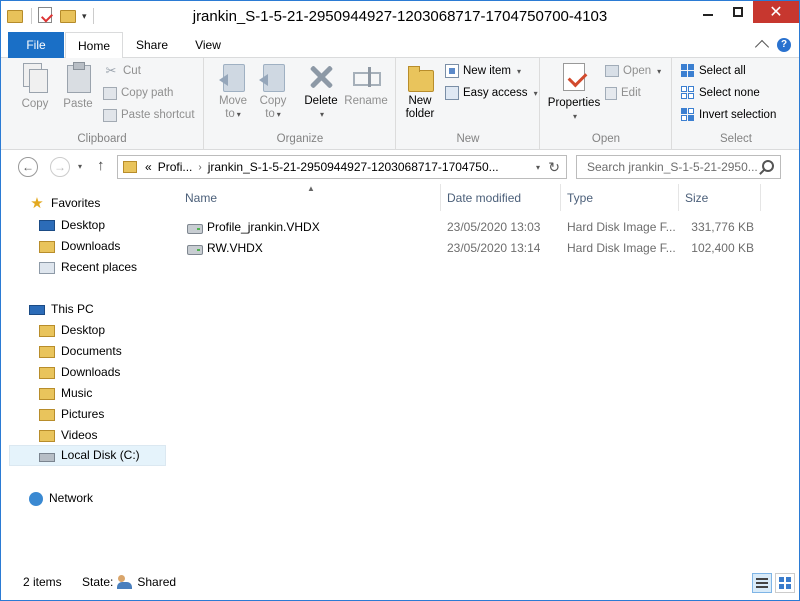  What do you see at coordinates (420, 114) in the screenshot?
I see `new-folder-label-2: folder` at bounding box center [420, 114].